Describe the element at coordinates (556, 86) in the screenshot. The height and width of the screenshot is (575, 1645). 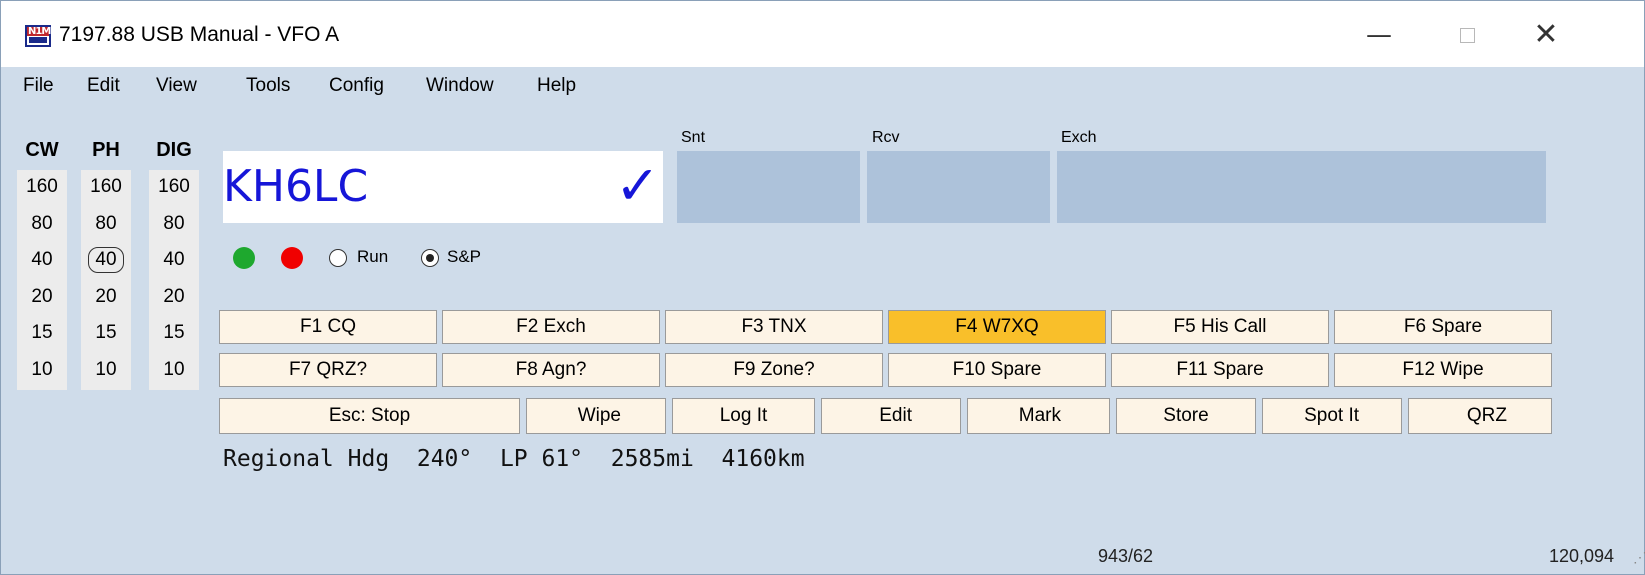
I see `menu-help: Help` at that location.